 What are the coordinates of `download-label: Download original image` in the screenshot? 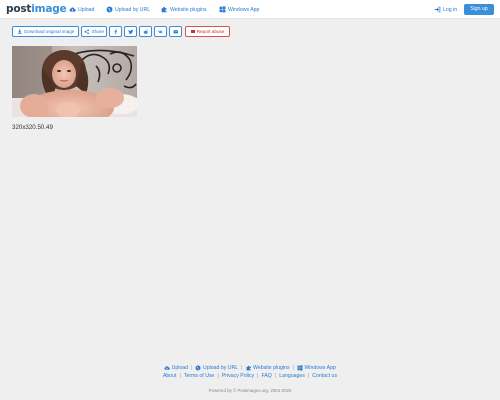 It's located at (49, 31).